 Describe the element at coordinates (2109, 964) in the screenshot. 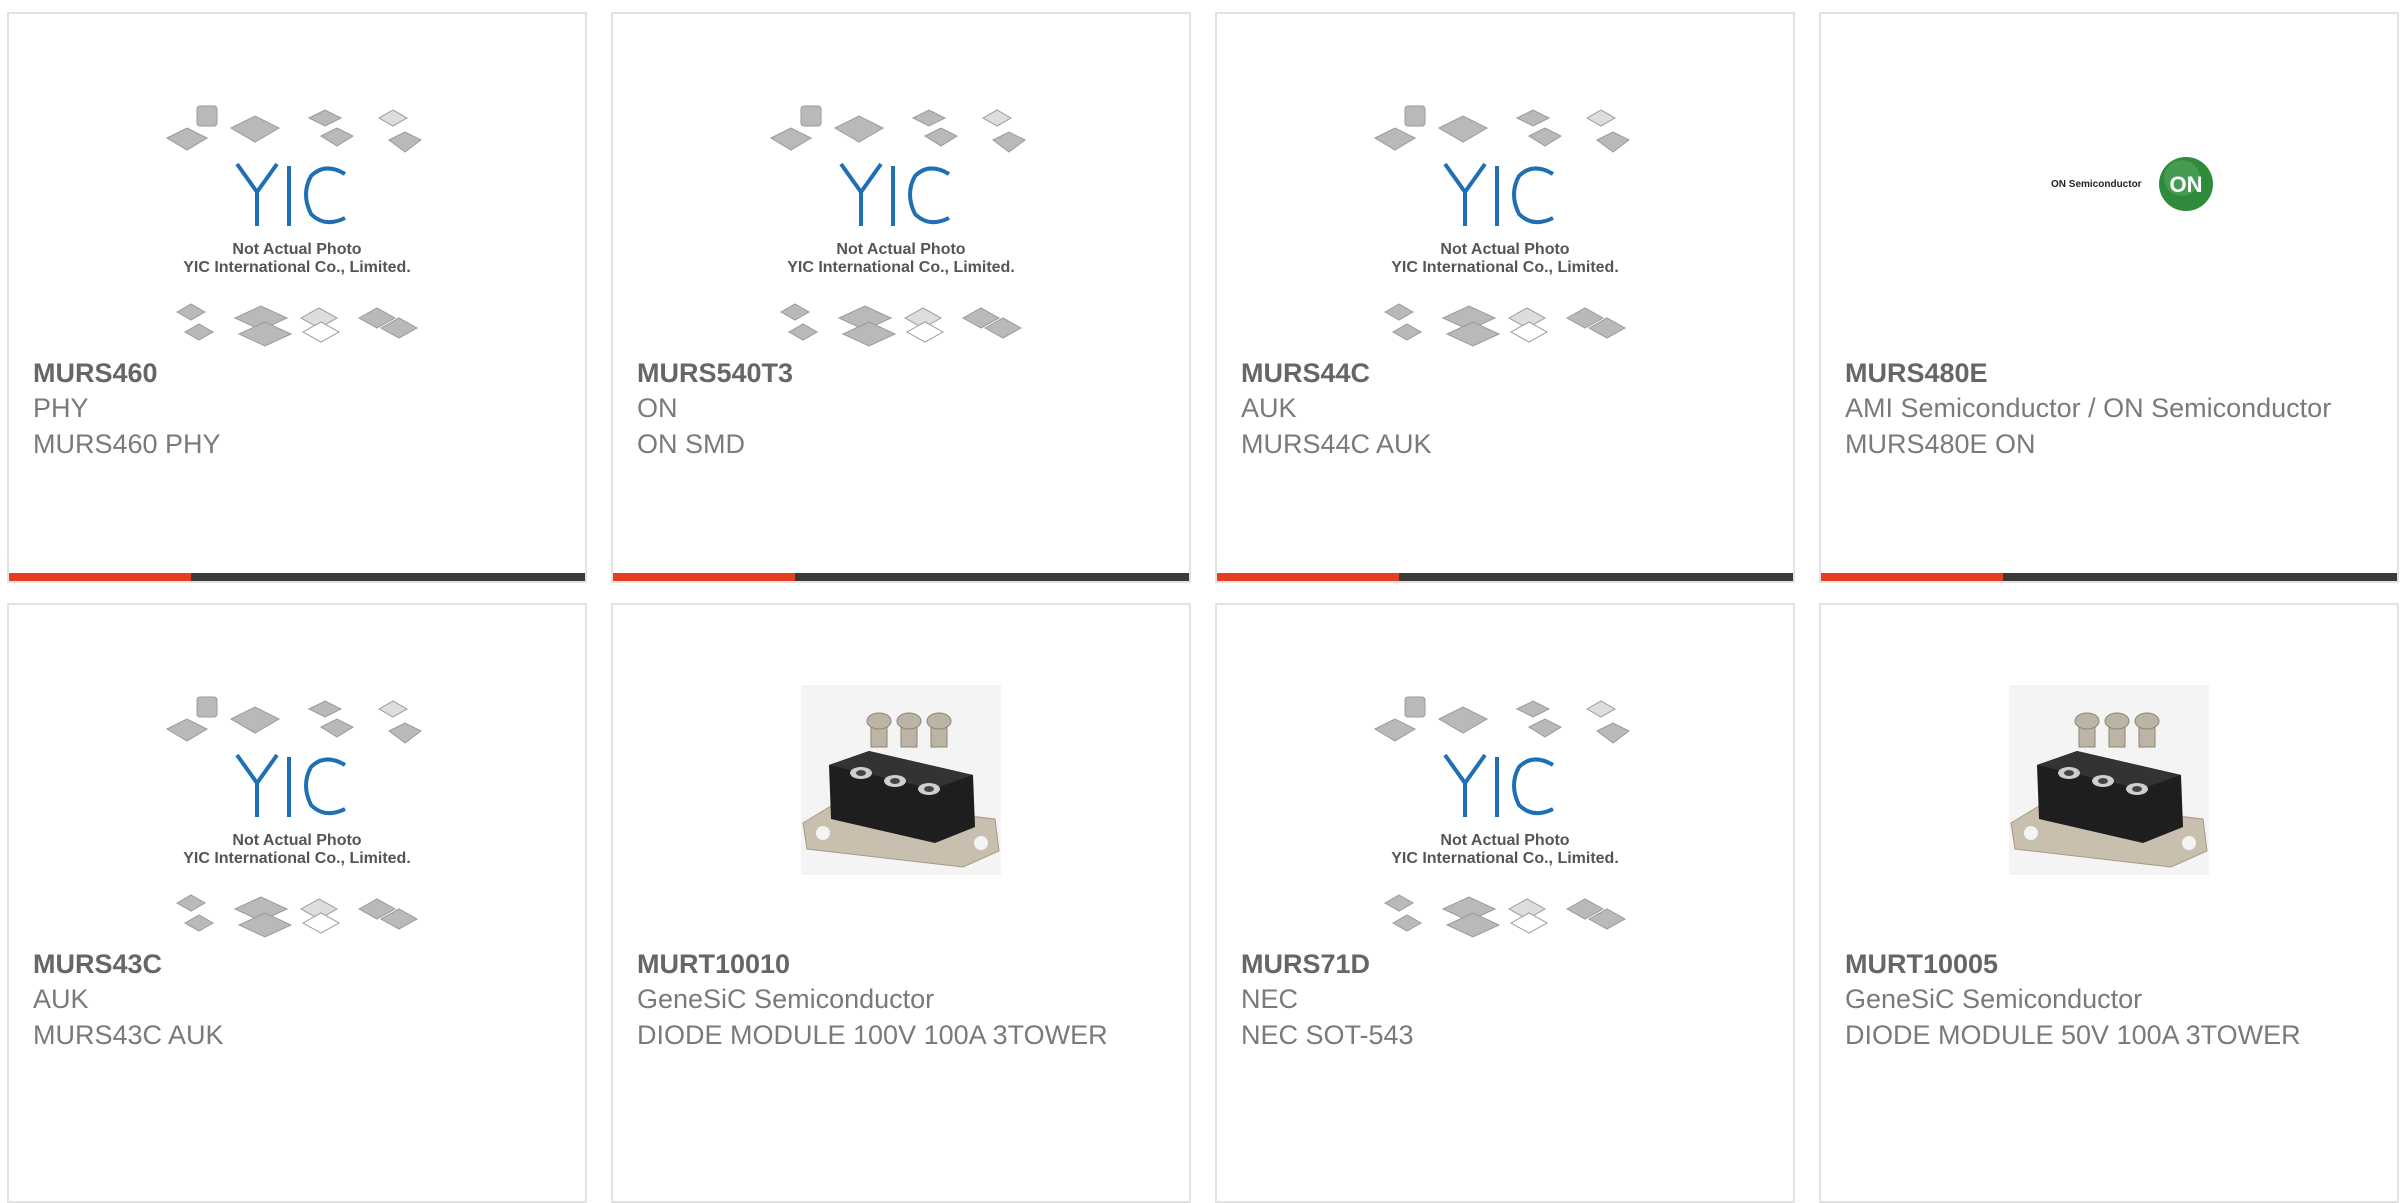

I see `product-part-number: MURT10005` at that location.